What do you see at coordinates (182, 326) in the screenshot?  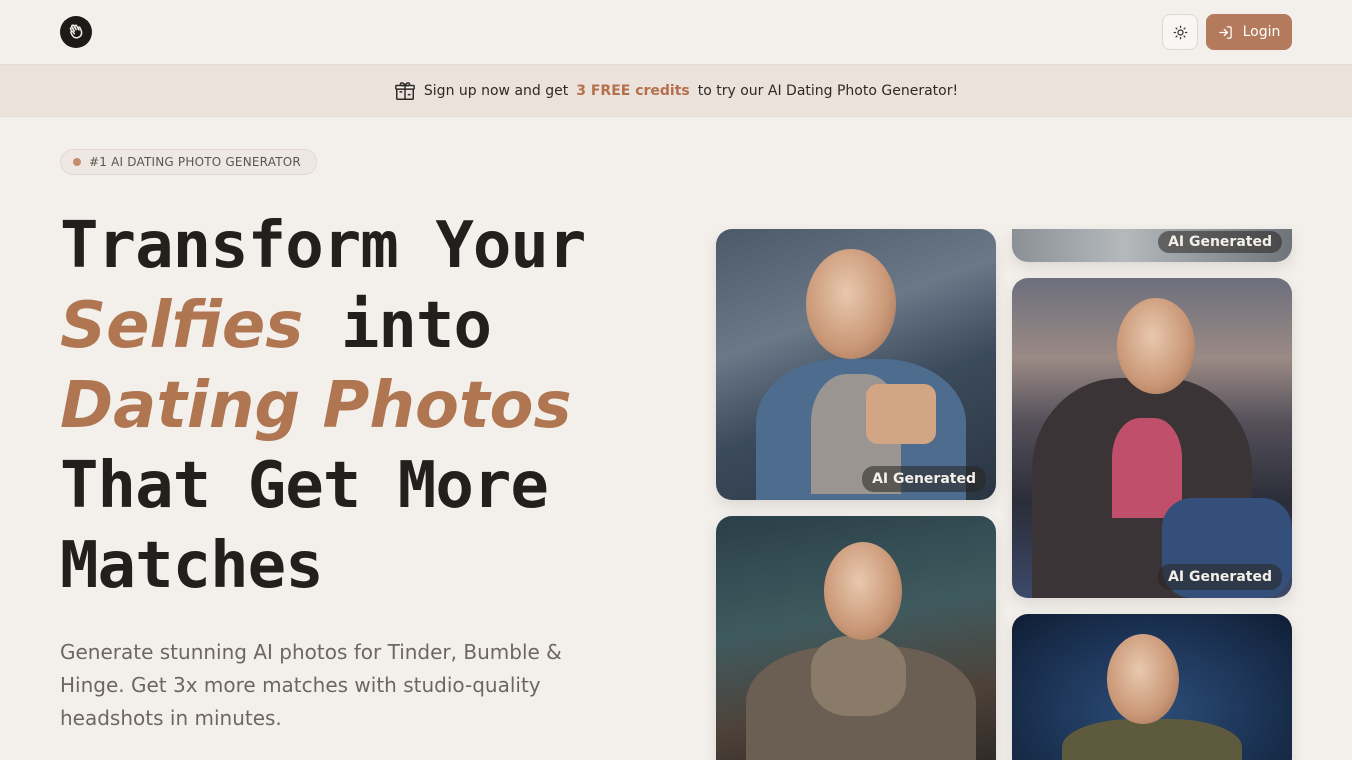 I see `title-accent-selfies: Selfies` at bounding box center [182, 326].